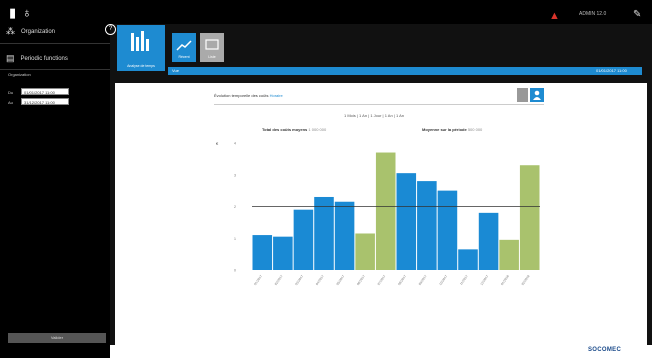  What do you see at coordinates (423, 280) in the screenshot?
I see `x-tick-label: 09/2017` at bounding box center [423, 280].